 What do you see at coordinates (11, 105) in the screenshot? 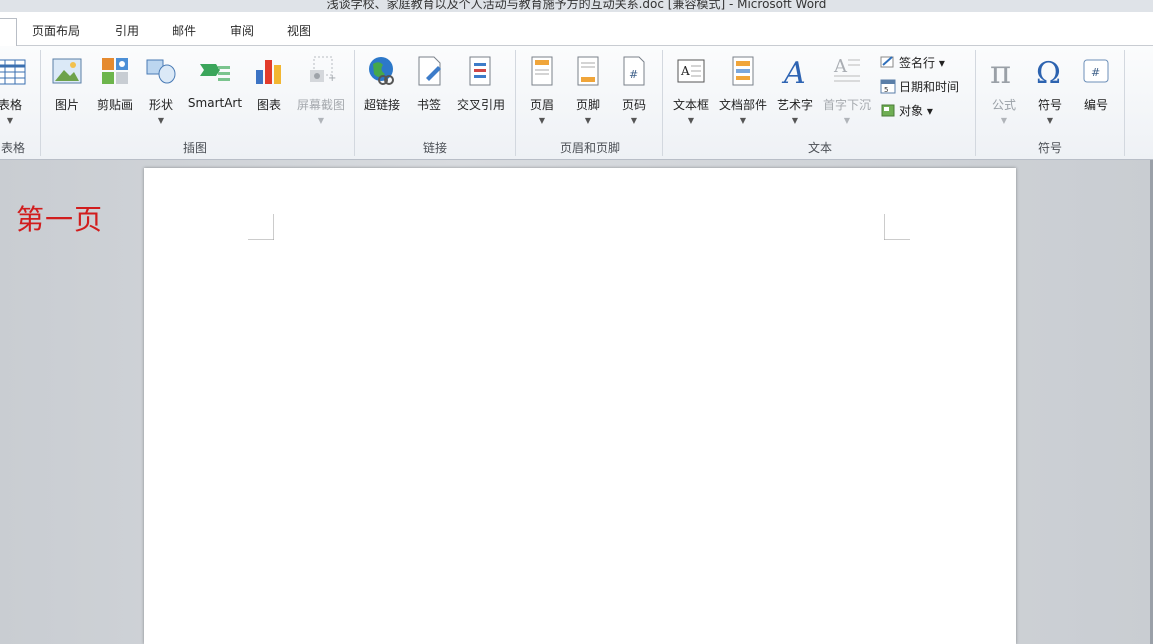
I see `table-label: 表格` at bounding box center [11, 105].